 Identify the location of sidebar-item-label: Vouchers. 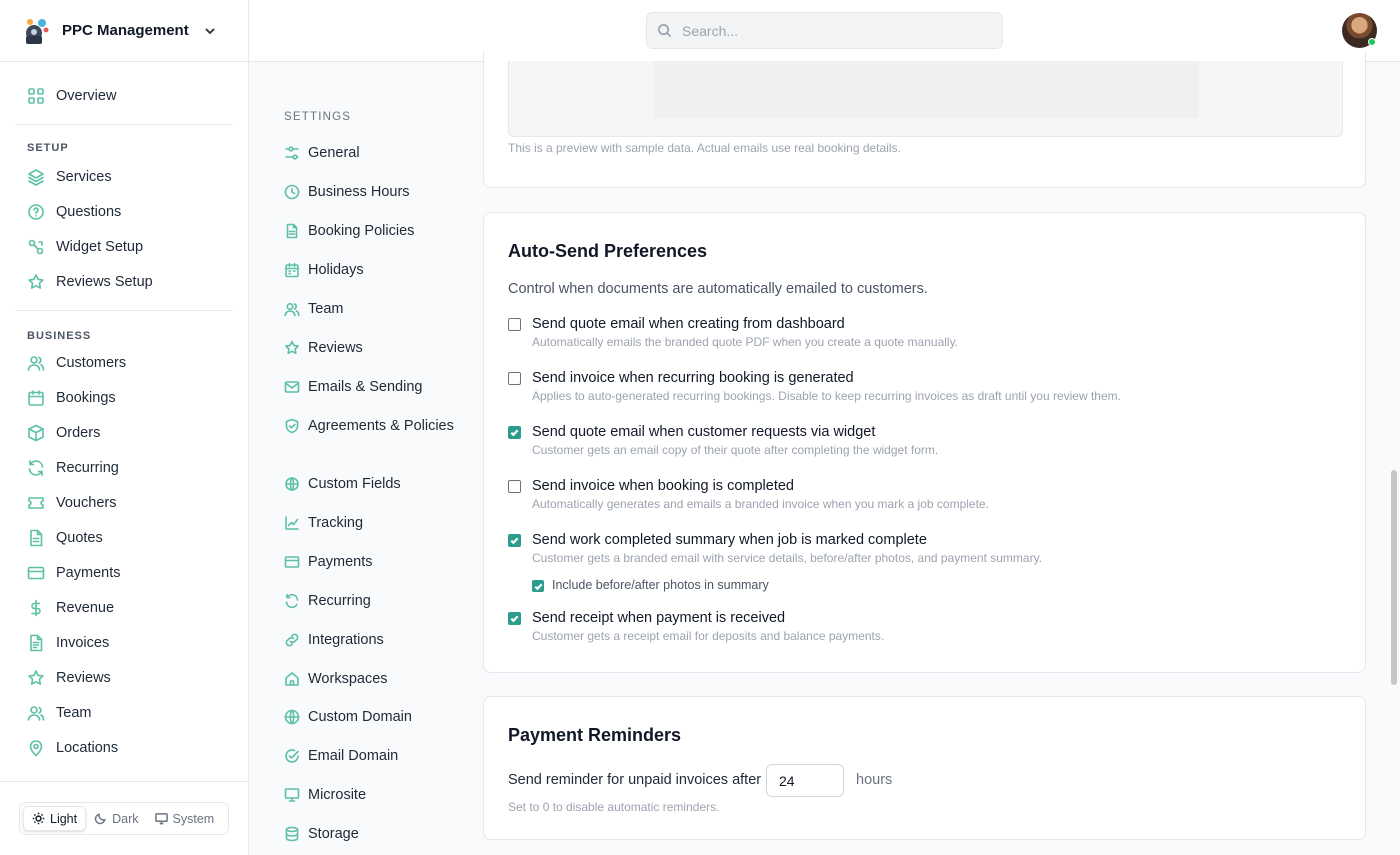
(86, 502).